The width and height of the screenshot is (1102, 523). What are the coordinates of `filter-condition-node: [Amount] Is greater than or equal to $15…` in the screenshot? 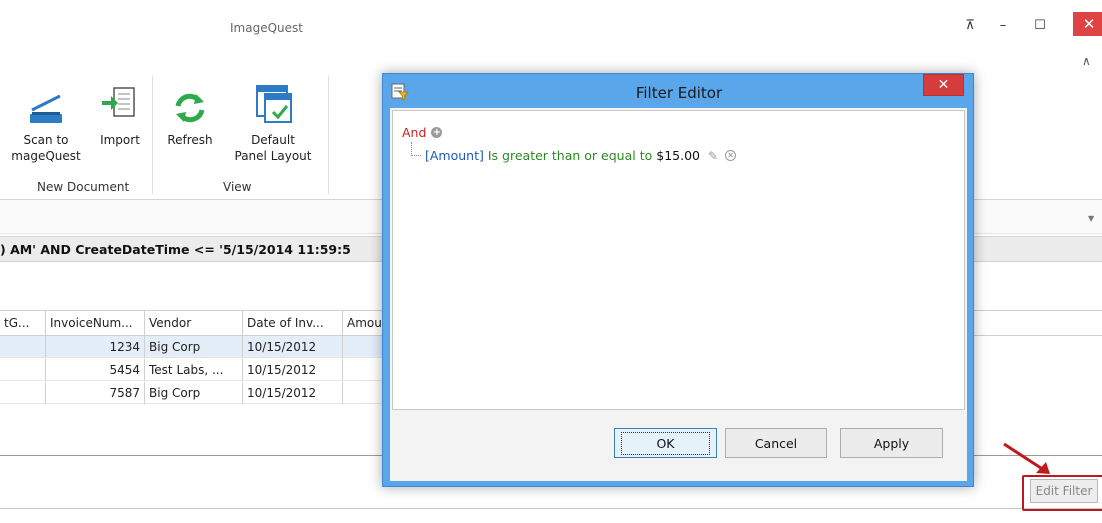 It's located at (581, 155).